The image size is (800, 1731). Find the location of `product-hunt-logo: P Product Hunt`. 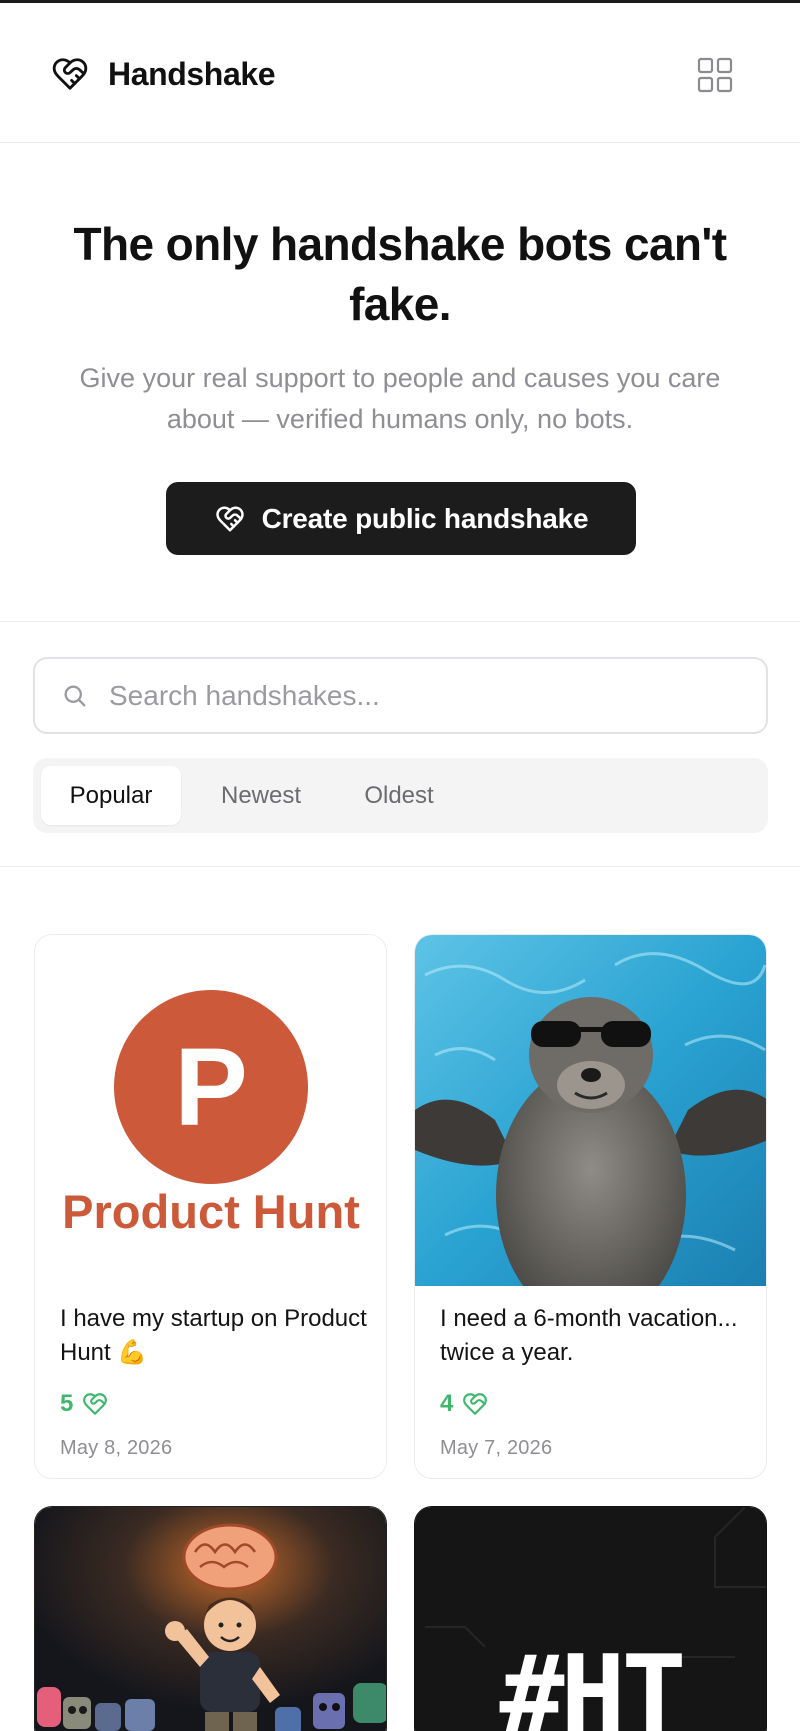

product-hunt-logo: P Product Hunt is located at coordinates (211, 1114).